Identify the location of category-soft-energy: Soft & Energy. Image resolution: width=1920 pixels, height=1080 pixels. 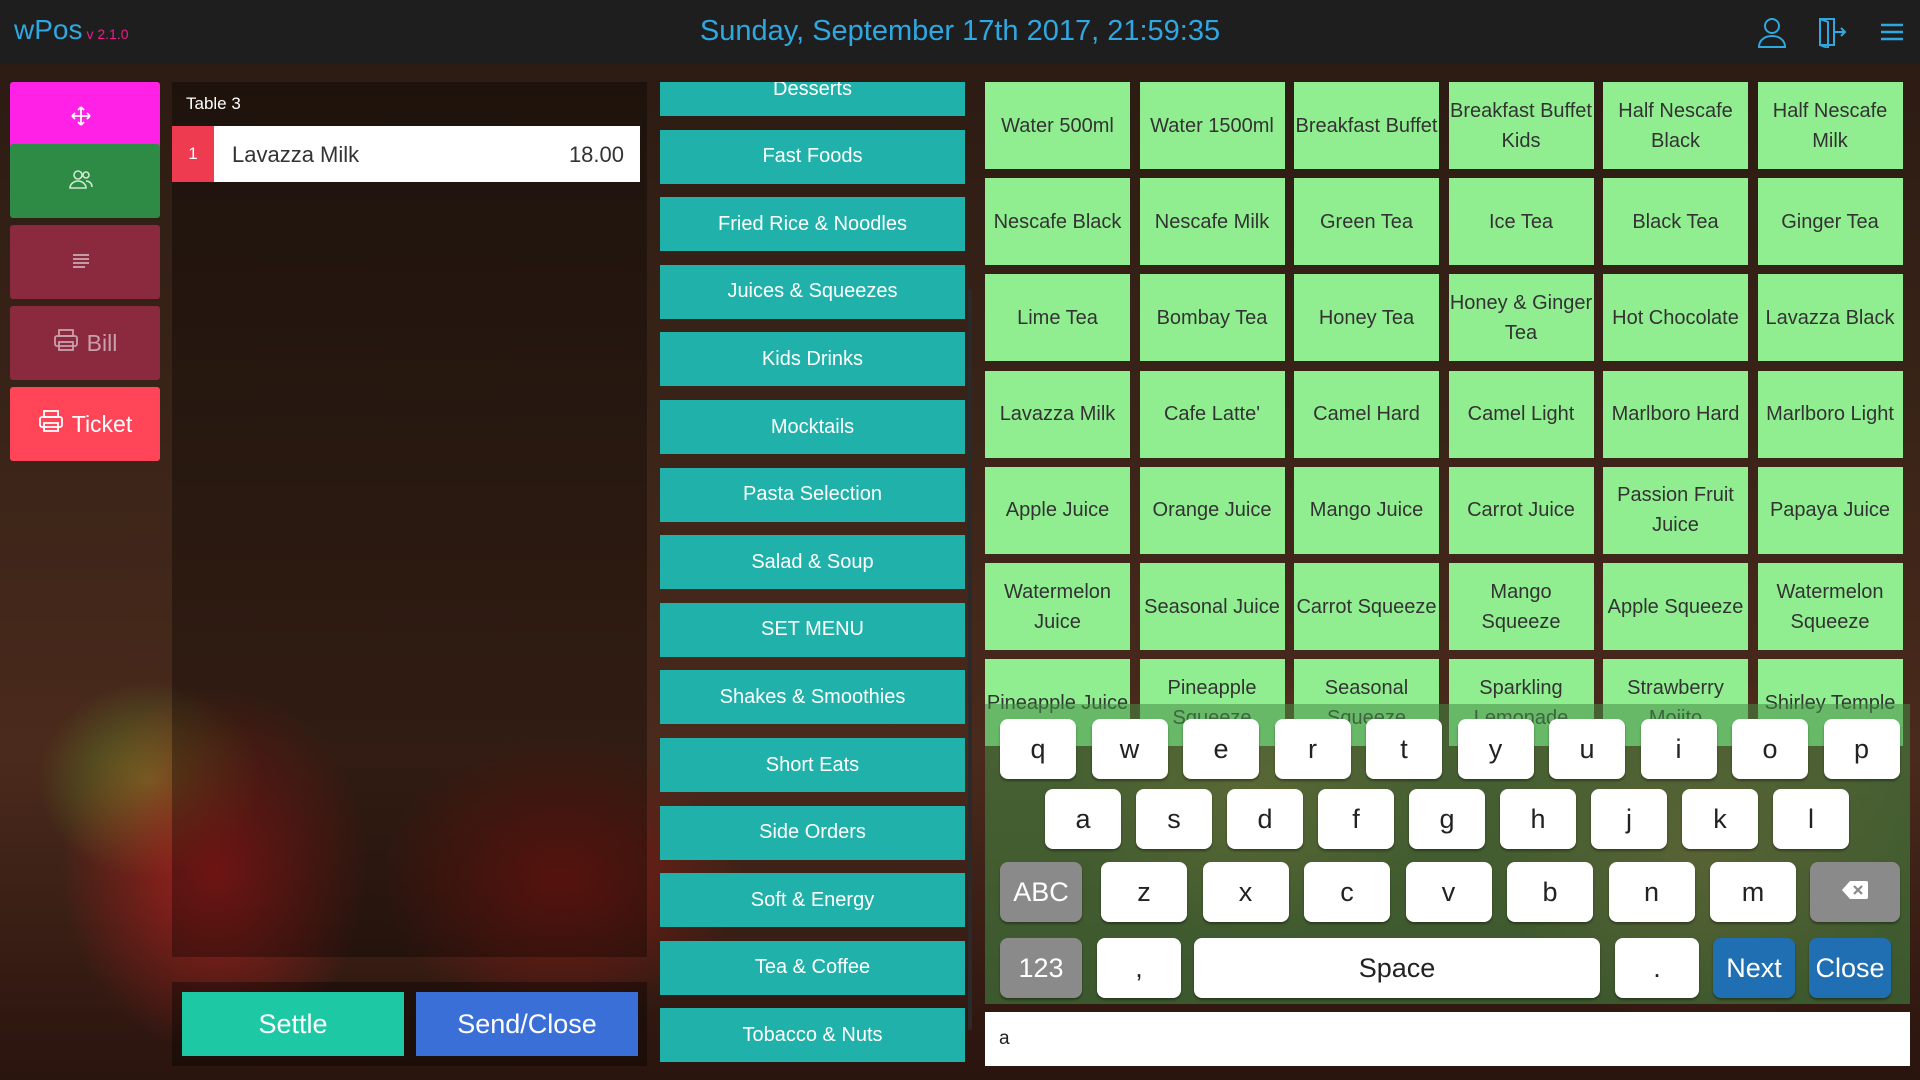
(812, 900).